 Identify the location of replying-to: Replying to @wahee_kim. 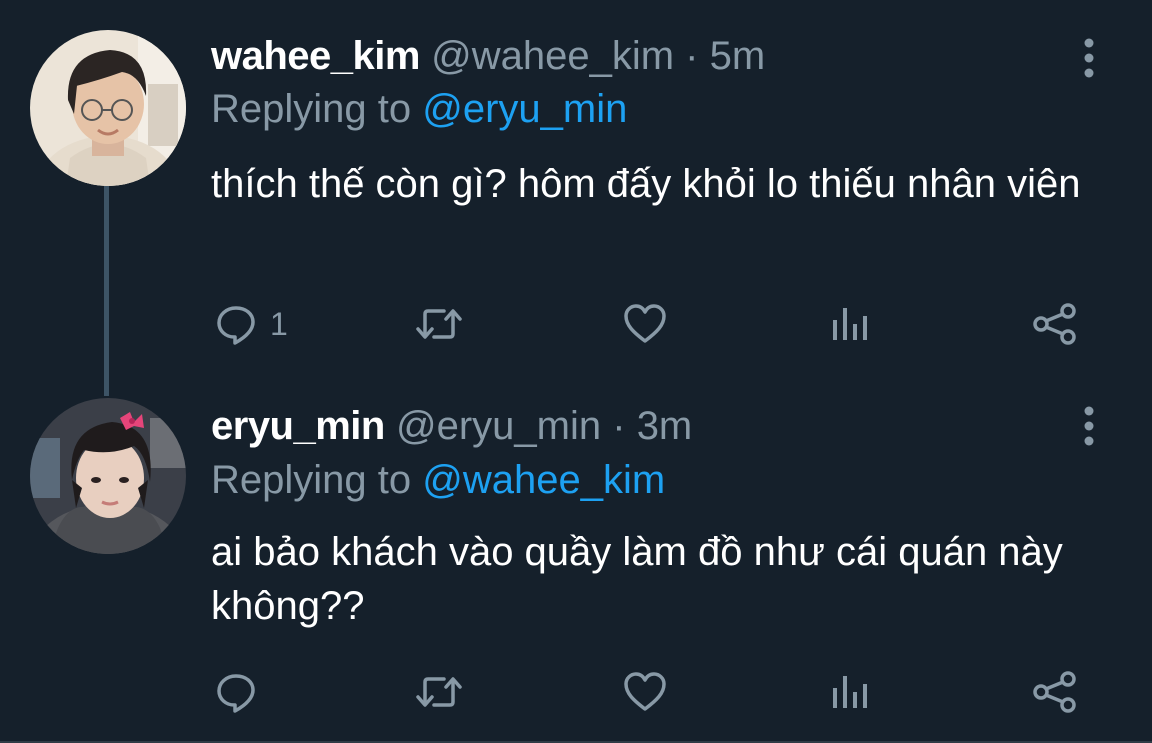
(438, 480).